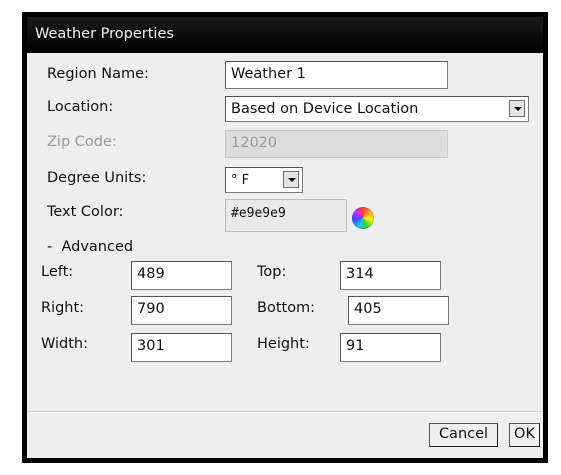  I want to click on width-label: Width:, so click(65, 344).